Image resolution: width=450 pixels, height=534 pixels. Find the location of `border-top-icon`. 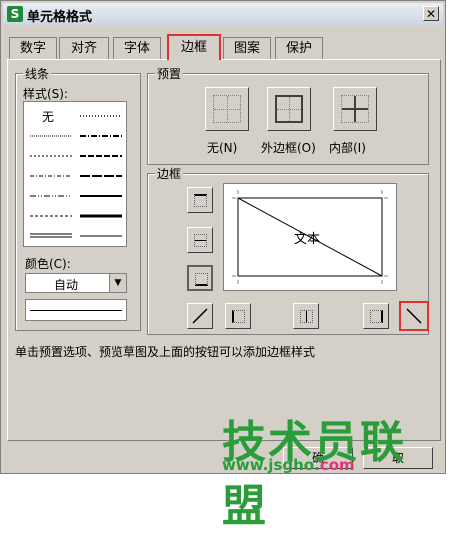

border-top-icon is located at coordinates (200, 200).